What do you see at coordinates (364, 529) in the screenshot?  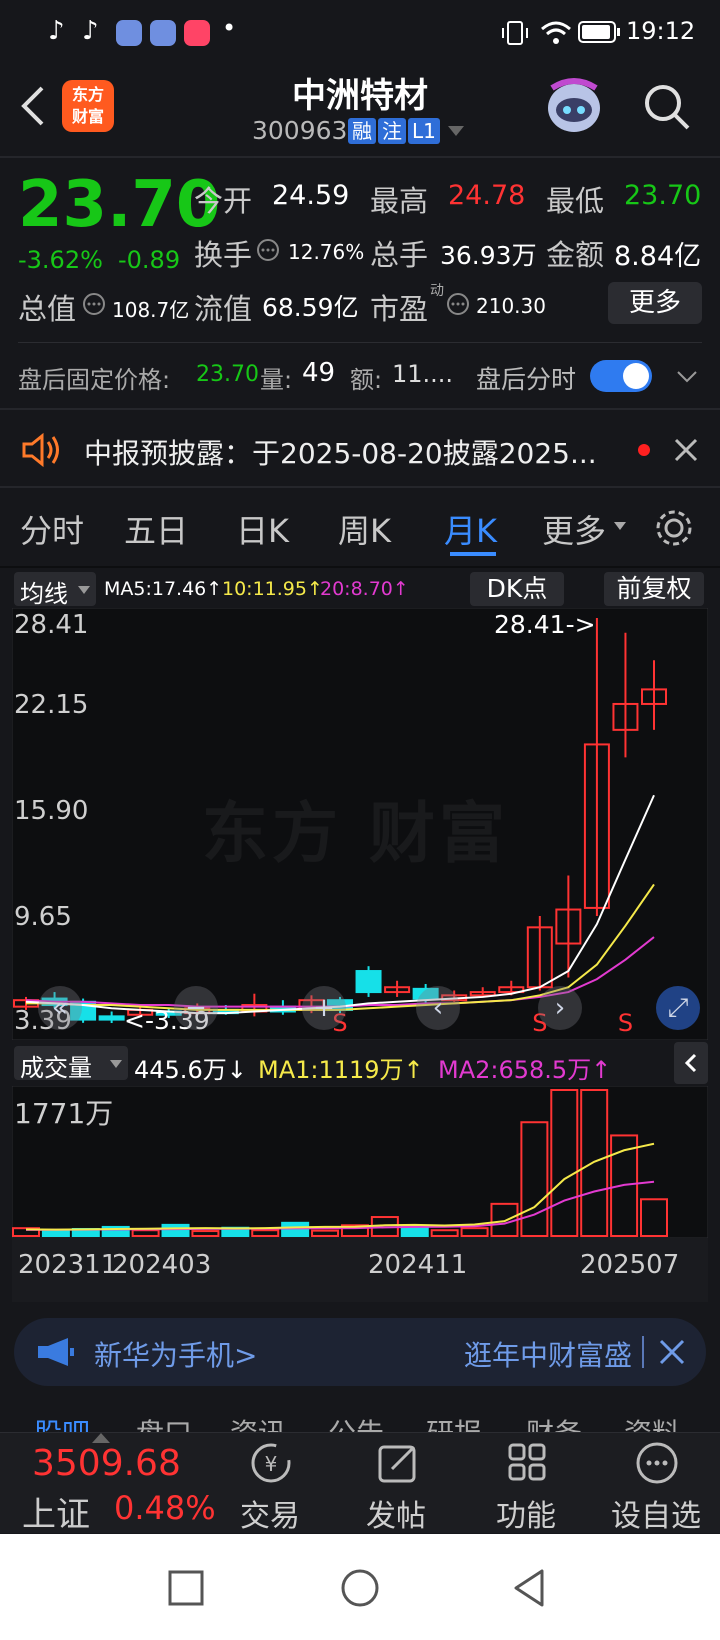 I see `tab-weekly-k: 周K` at bounding box center [364, 529].